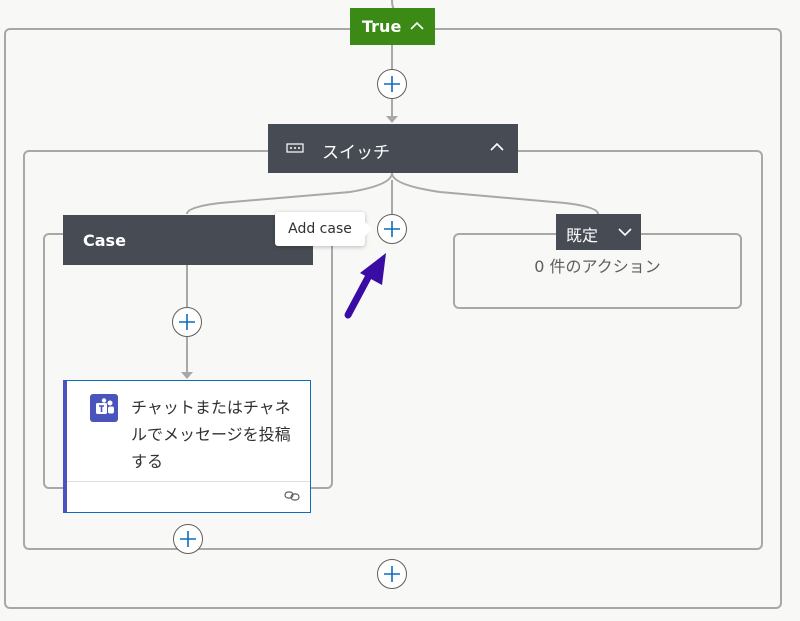 Image resolution: width=800 pixels, height=621 pixels. I want to click on switch-action-header: スイッチ, so click(393, 148).